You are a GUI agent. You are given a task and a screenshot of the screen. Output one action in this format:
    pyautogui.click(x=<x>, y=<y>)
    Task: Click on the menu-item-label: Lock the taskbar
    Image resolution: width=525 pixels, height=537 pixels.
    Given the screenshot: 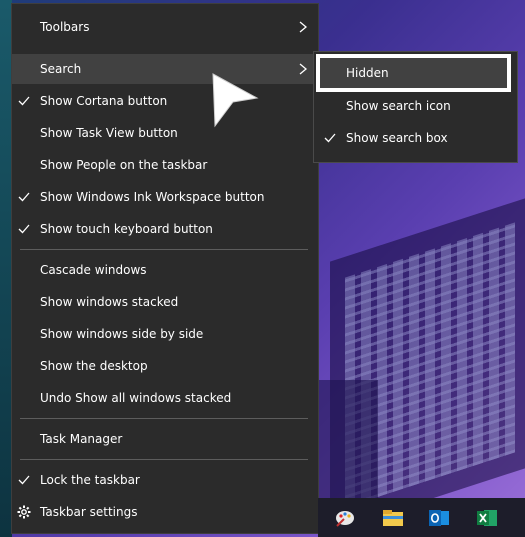 What is the action you would take?
    pyautogui.click(x=90, y=480)
    